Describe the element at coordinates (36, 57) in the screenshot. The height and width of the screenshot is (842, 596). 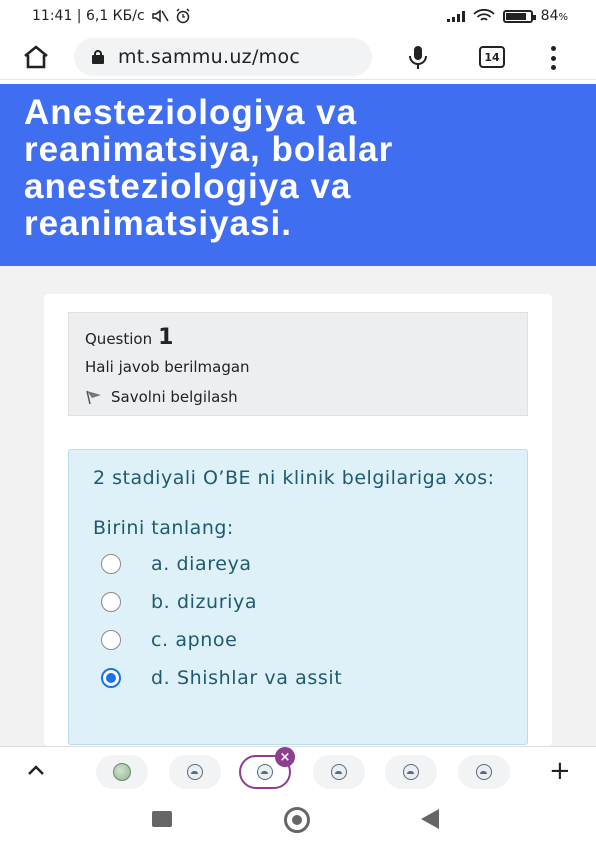
I see `home-icon` at that location.